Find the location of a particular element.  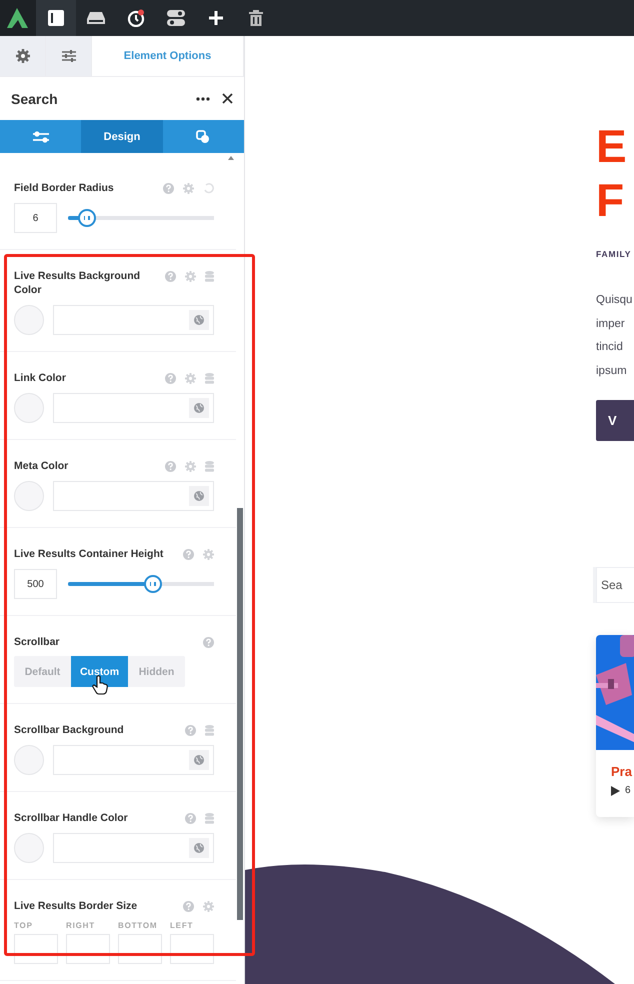

card-title: Pra is located at coordinates (622, 771).